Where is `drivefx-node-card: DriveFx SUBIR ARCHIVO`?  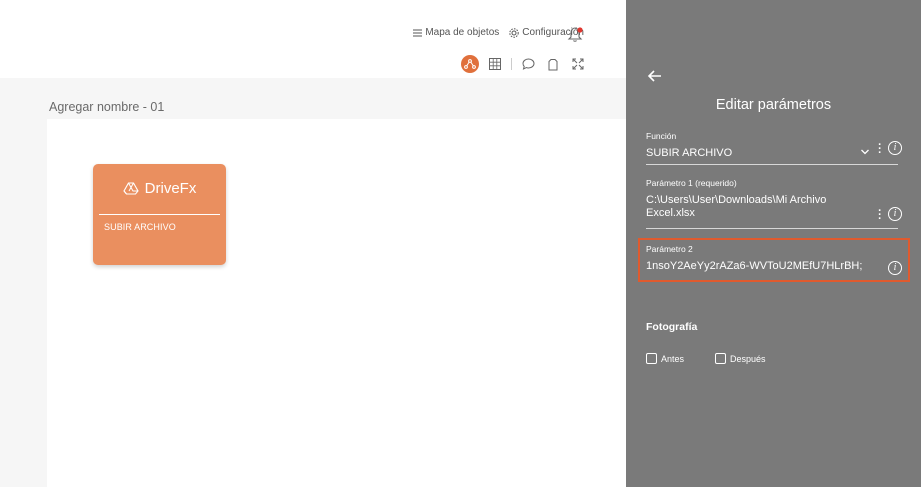 drivefx-node-card: DriveFx SUBIR ARCHIVO is located at coordinates (159, 214).